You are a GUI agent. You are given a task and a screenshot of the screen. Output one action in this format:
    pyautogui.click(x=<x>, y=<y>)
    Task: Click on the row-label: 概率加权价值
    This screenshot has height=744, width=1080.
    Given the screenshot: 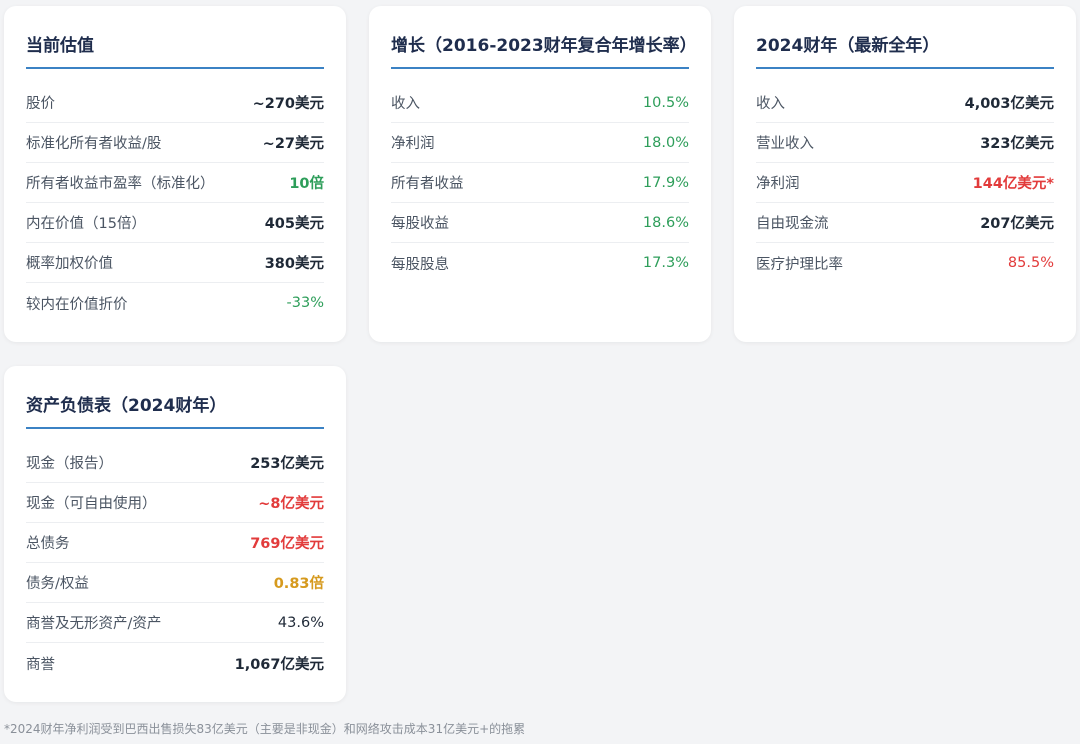 What is the action you would take?
    pyautogui.click(x=69, y=264)
    